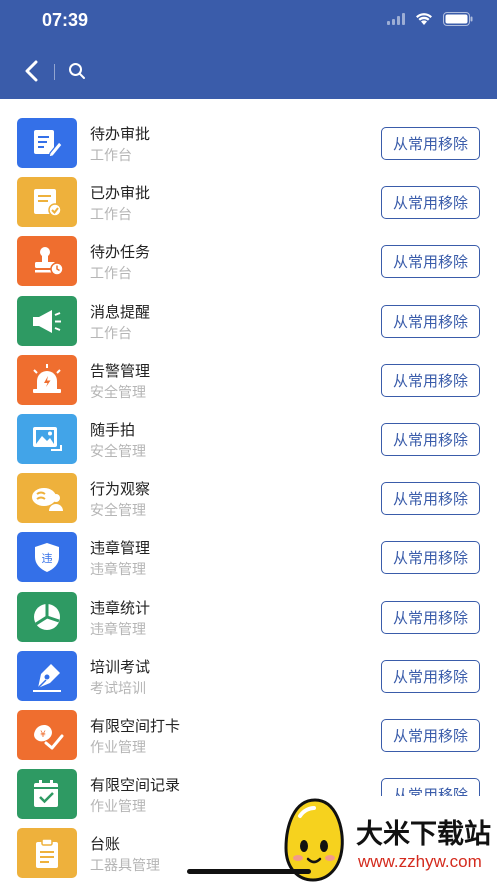  I want to click on item-category: 工器具管理, so click(125, 866).